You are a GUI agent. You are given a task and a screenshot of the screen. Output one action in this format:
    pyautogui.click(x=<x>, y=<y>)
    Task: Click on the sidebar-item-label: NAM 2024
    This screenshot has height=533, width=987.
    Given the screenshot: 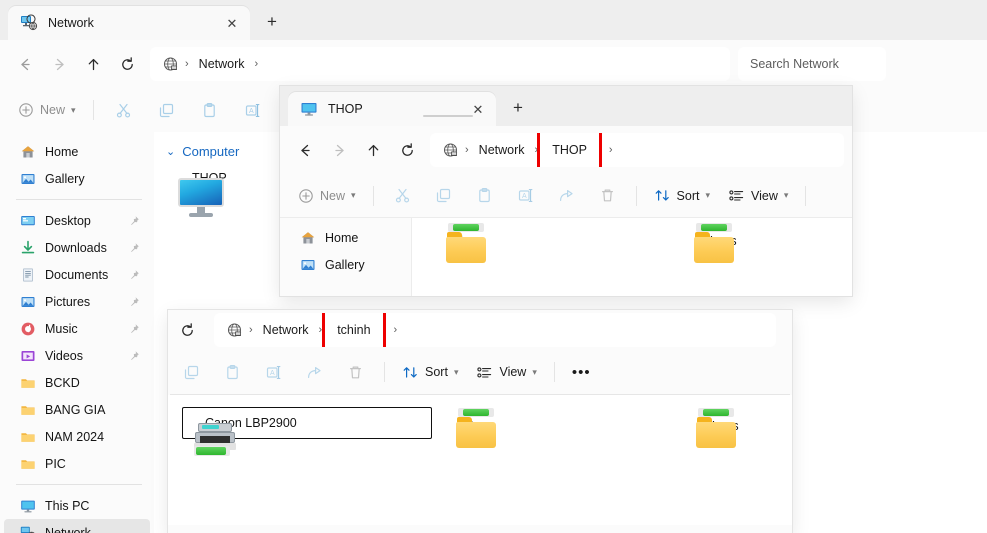 What is the action you would take?
    pyautogui.click(x=75, y=436)
    